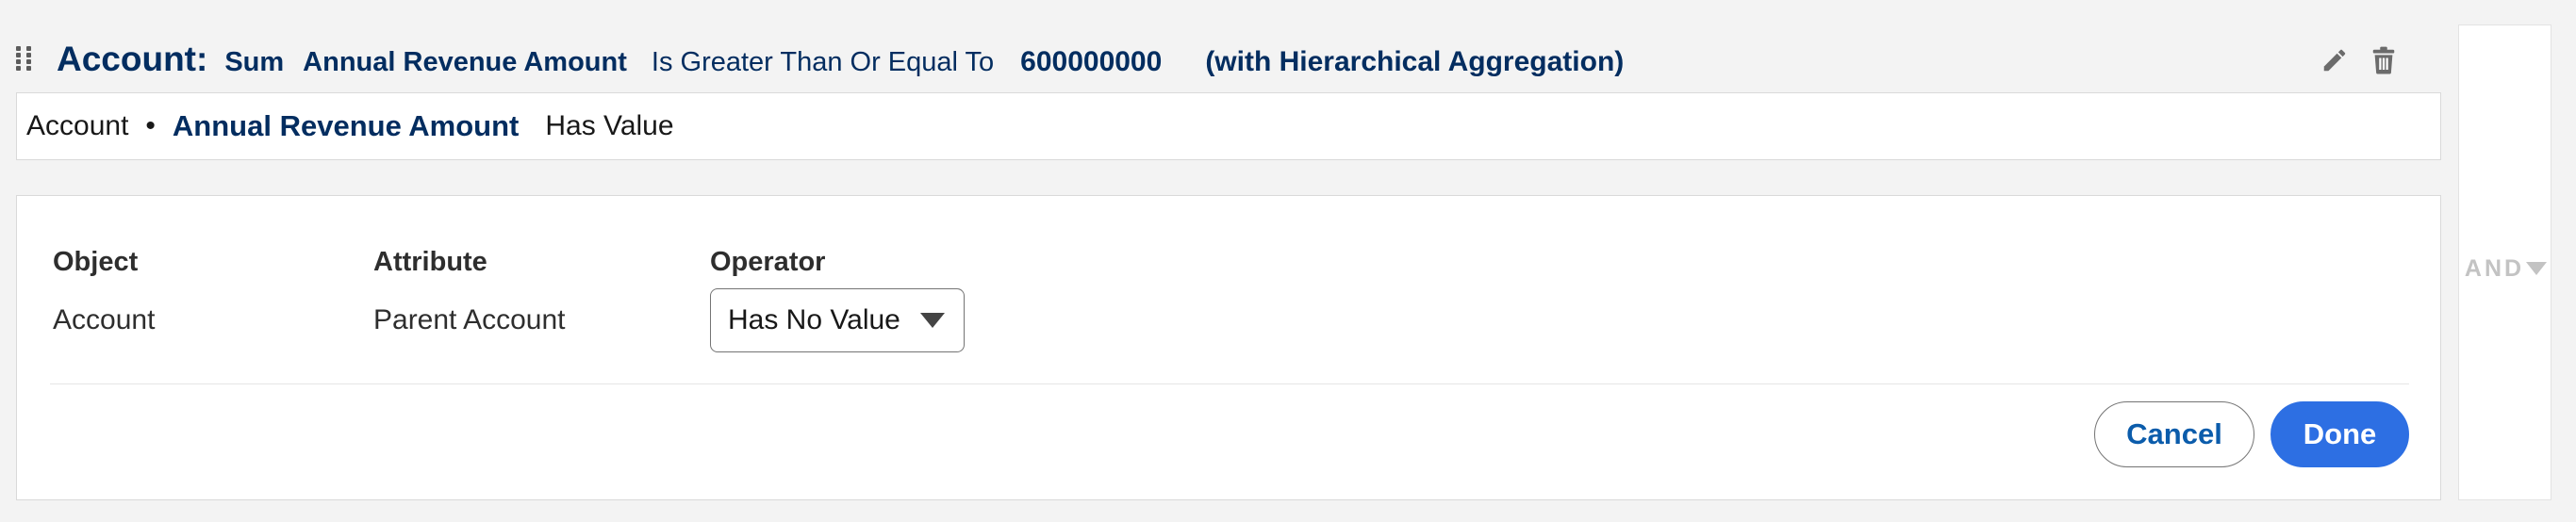  What do you see at coordinates (96, 262) in the screenshot?
I see `object-column-label: Object` at bounding box center [96, 262].